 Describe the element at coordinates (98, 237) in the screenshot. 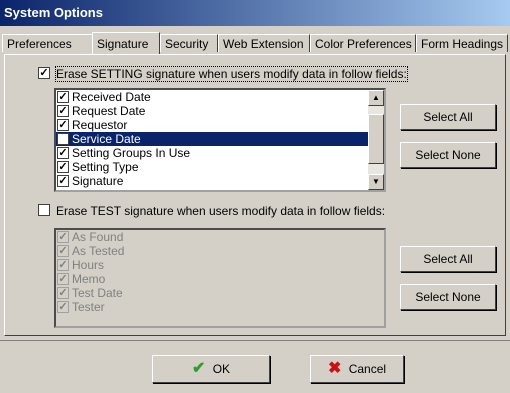

I see `item-label: As Found` at that location.